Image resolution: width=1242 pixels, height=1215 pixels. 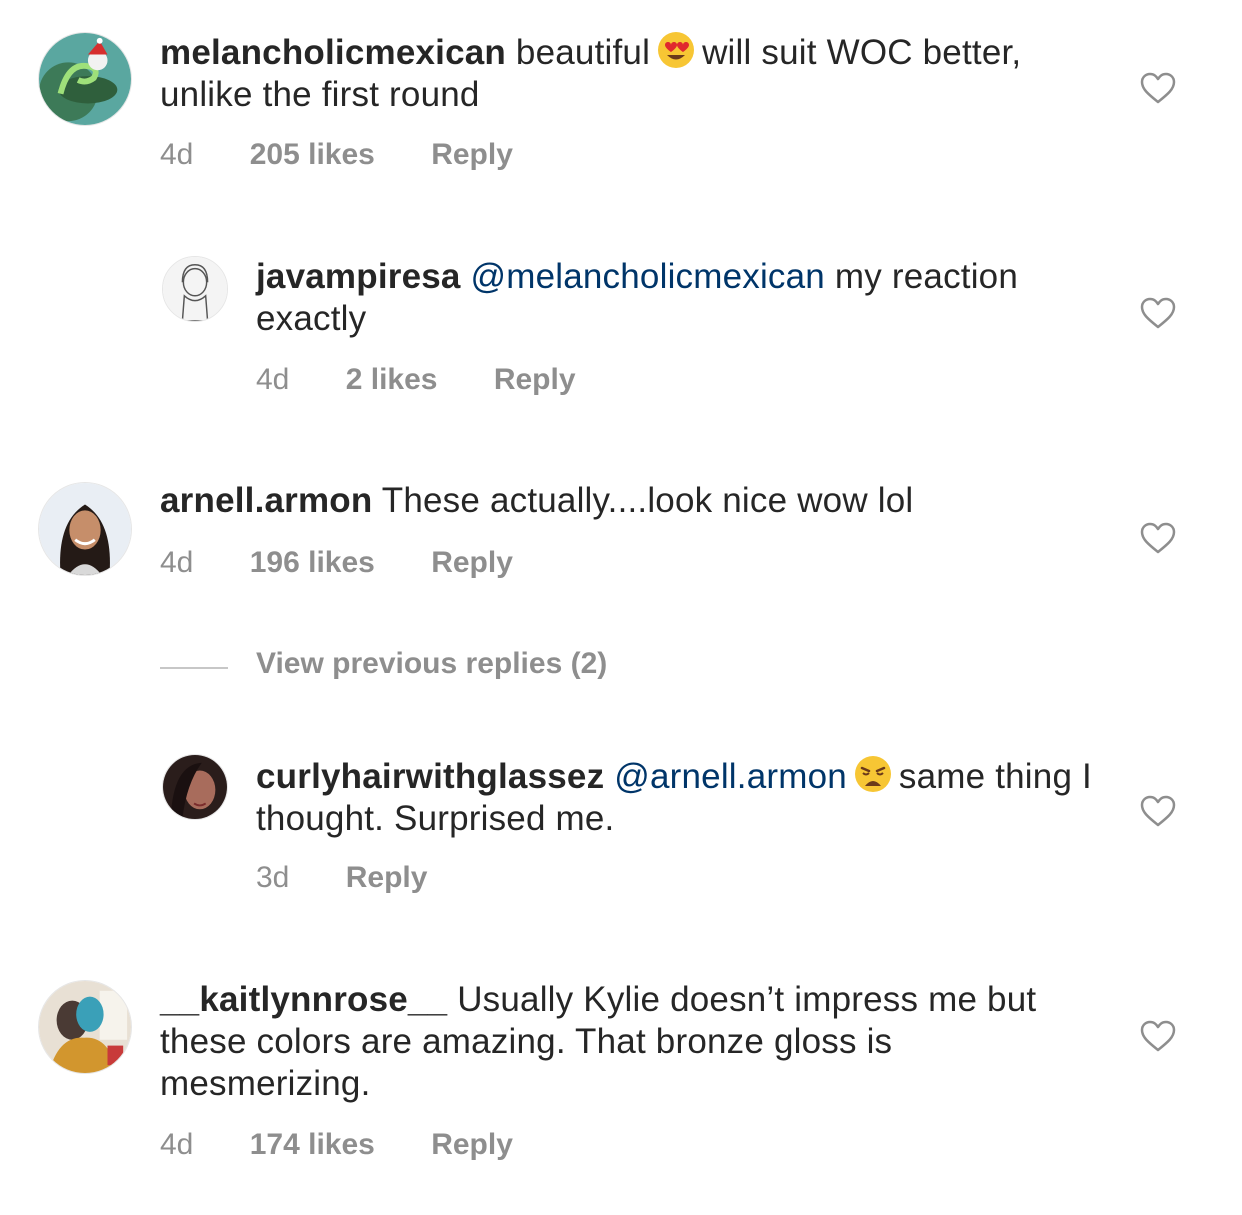 I want to click on comment-time: 3d, so click(x=273, y=877).